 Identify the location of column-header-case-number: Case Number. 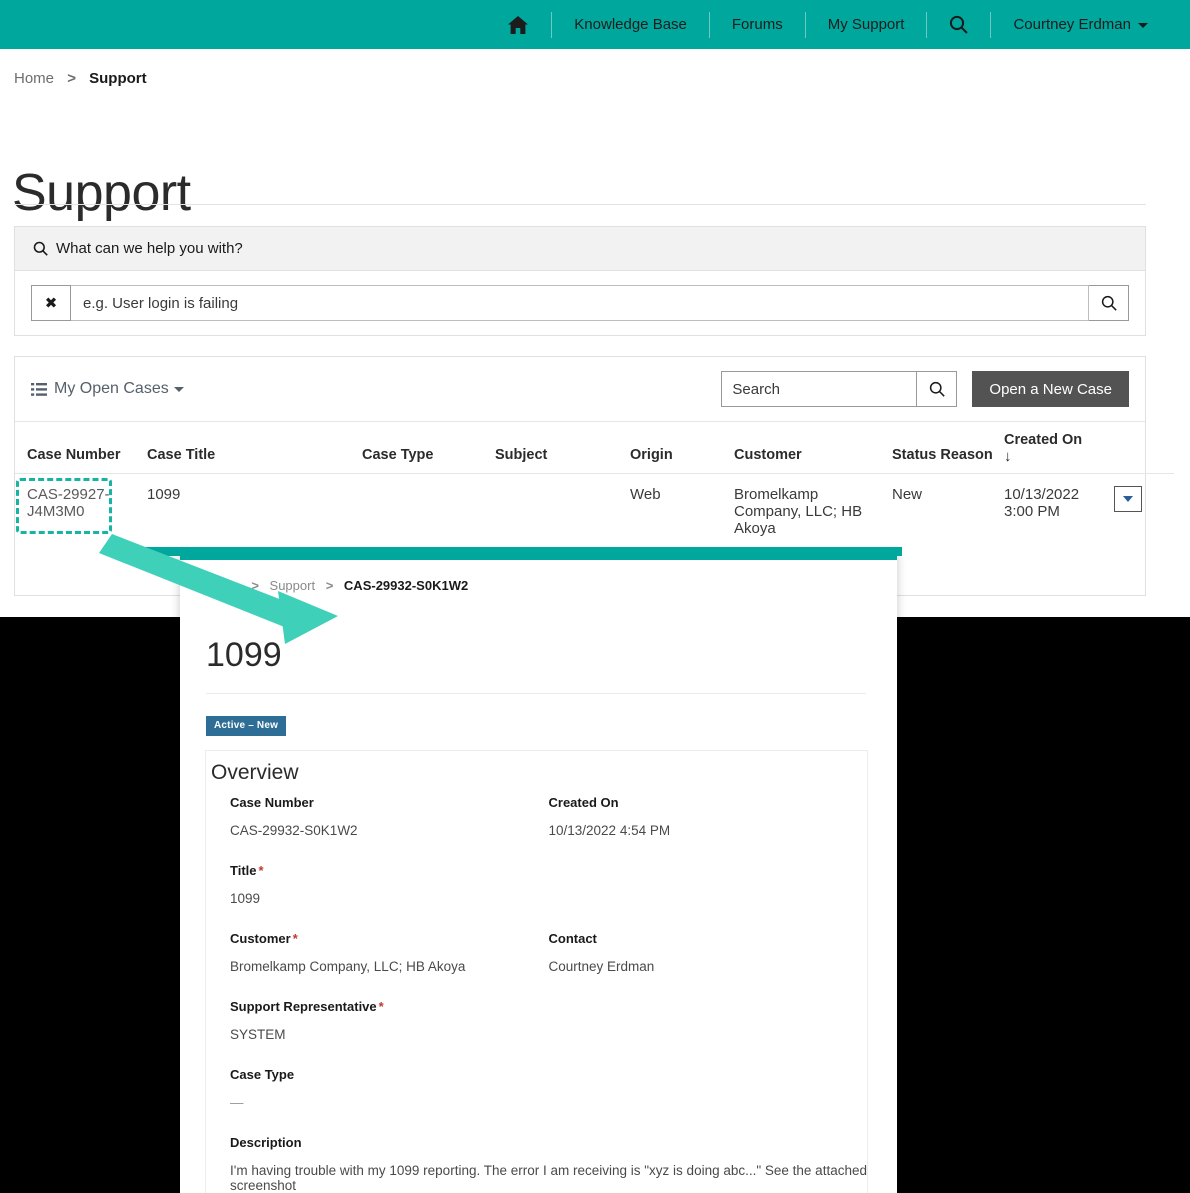
(81, 448).